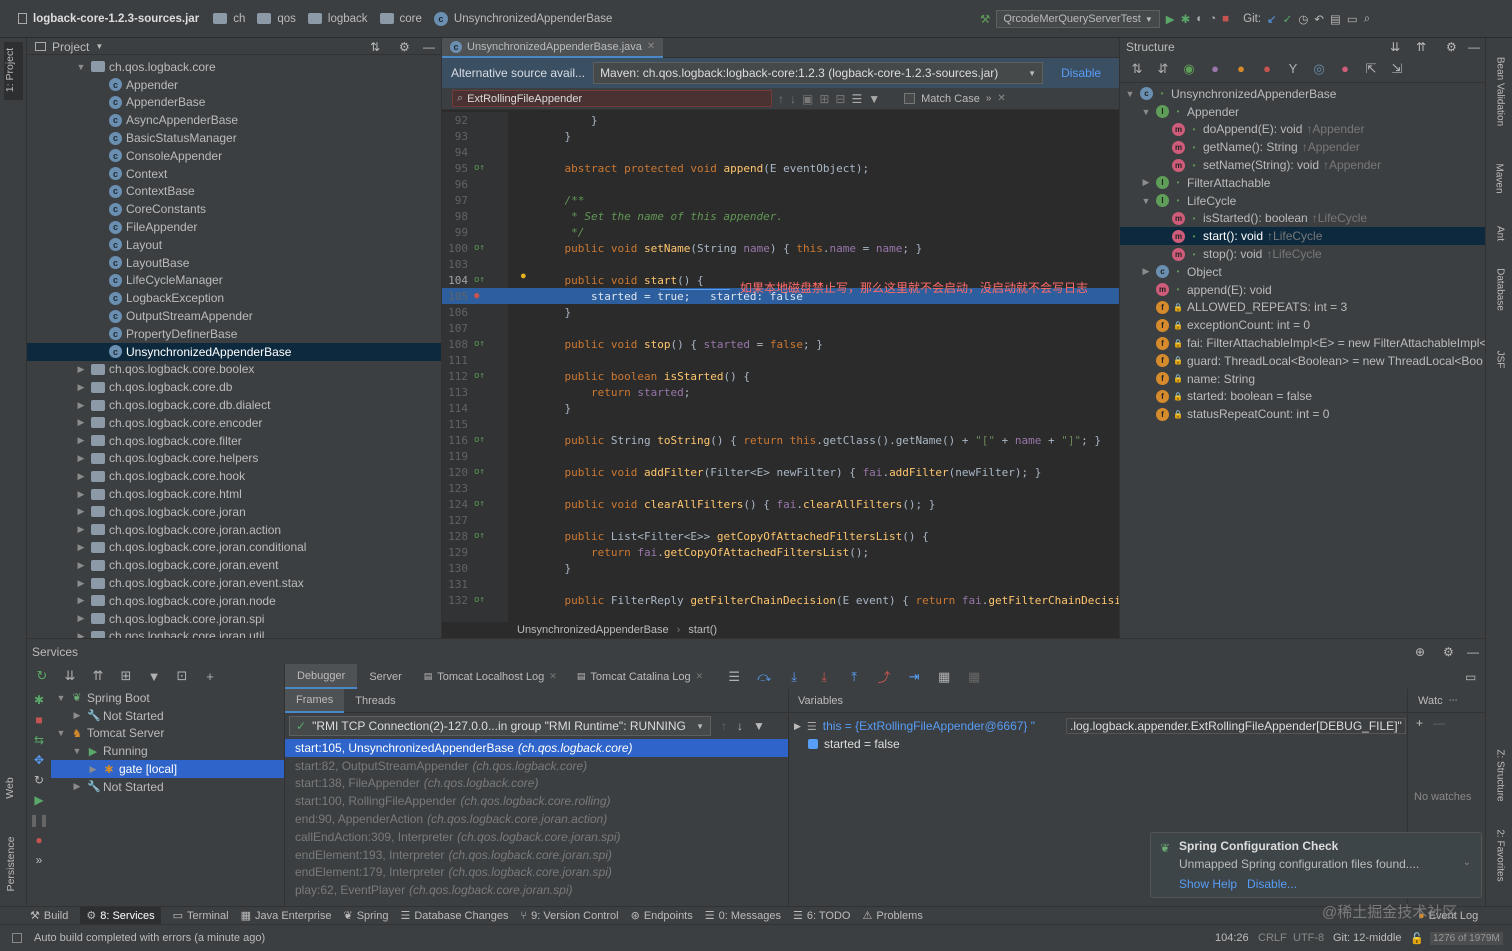 The height and width of the screenshot is (951, 1512). What do you see at coordinates (1272, 938) in the screenshot?
I see `line-separator: CRLF` at bounding box center [1272, 938].